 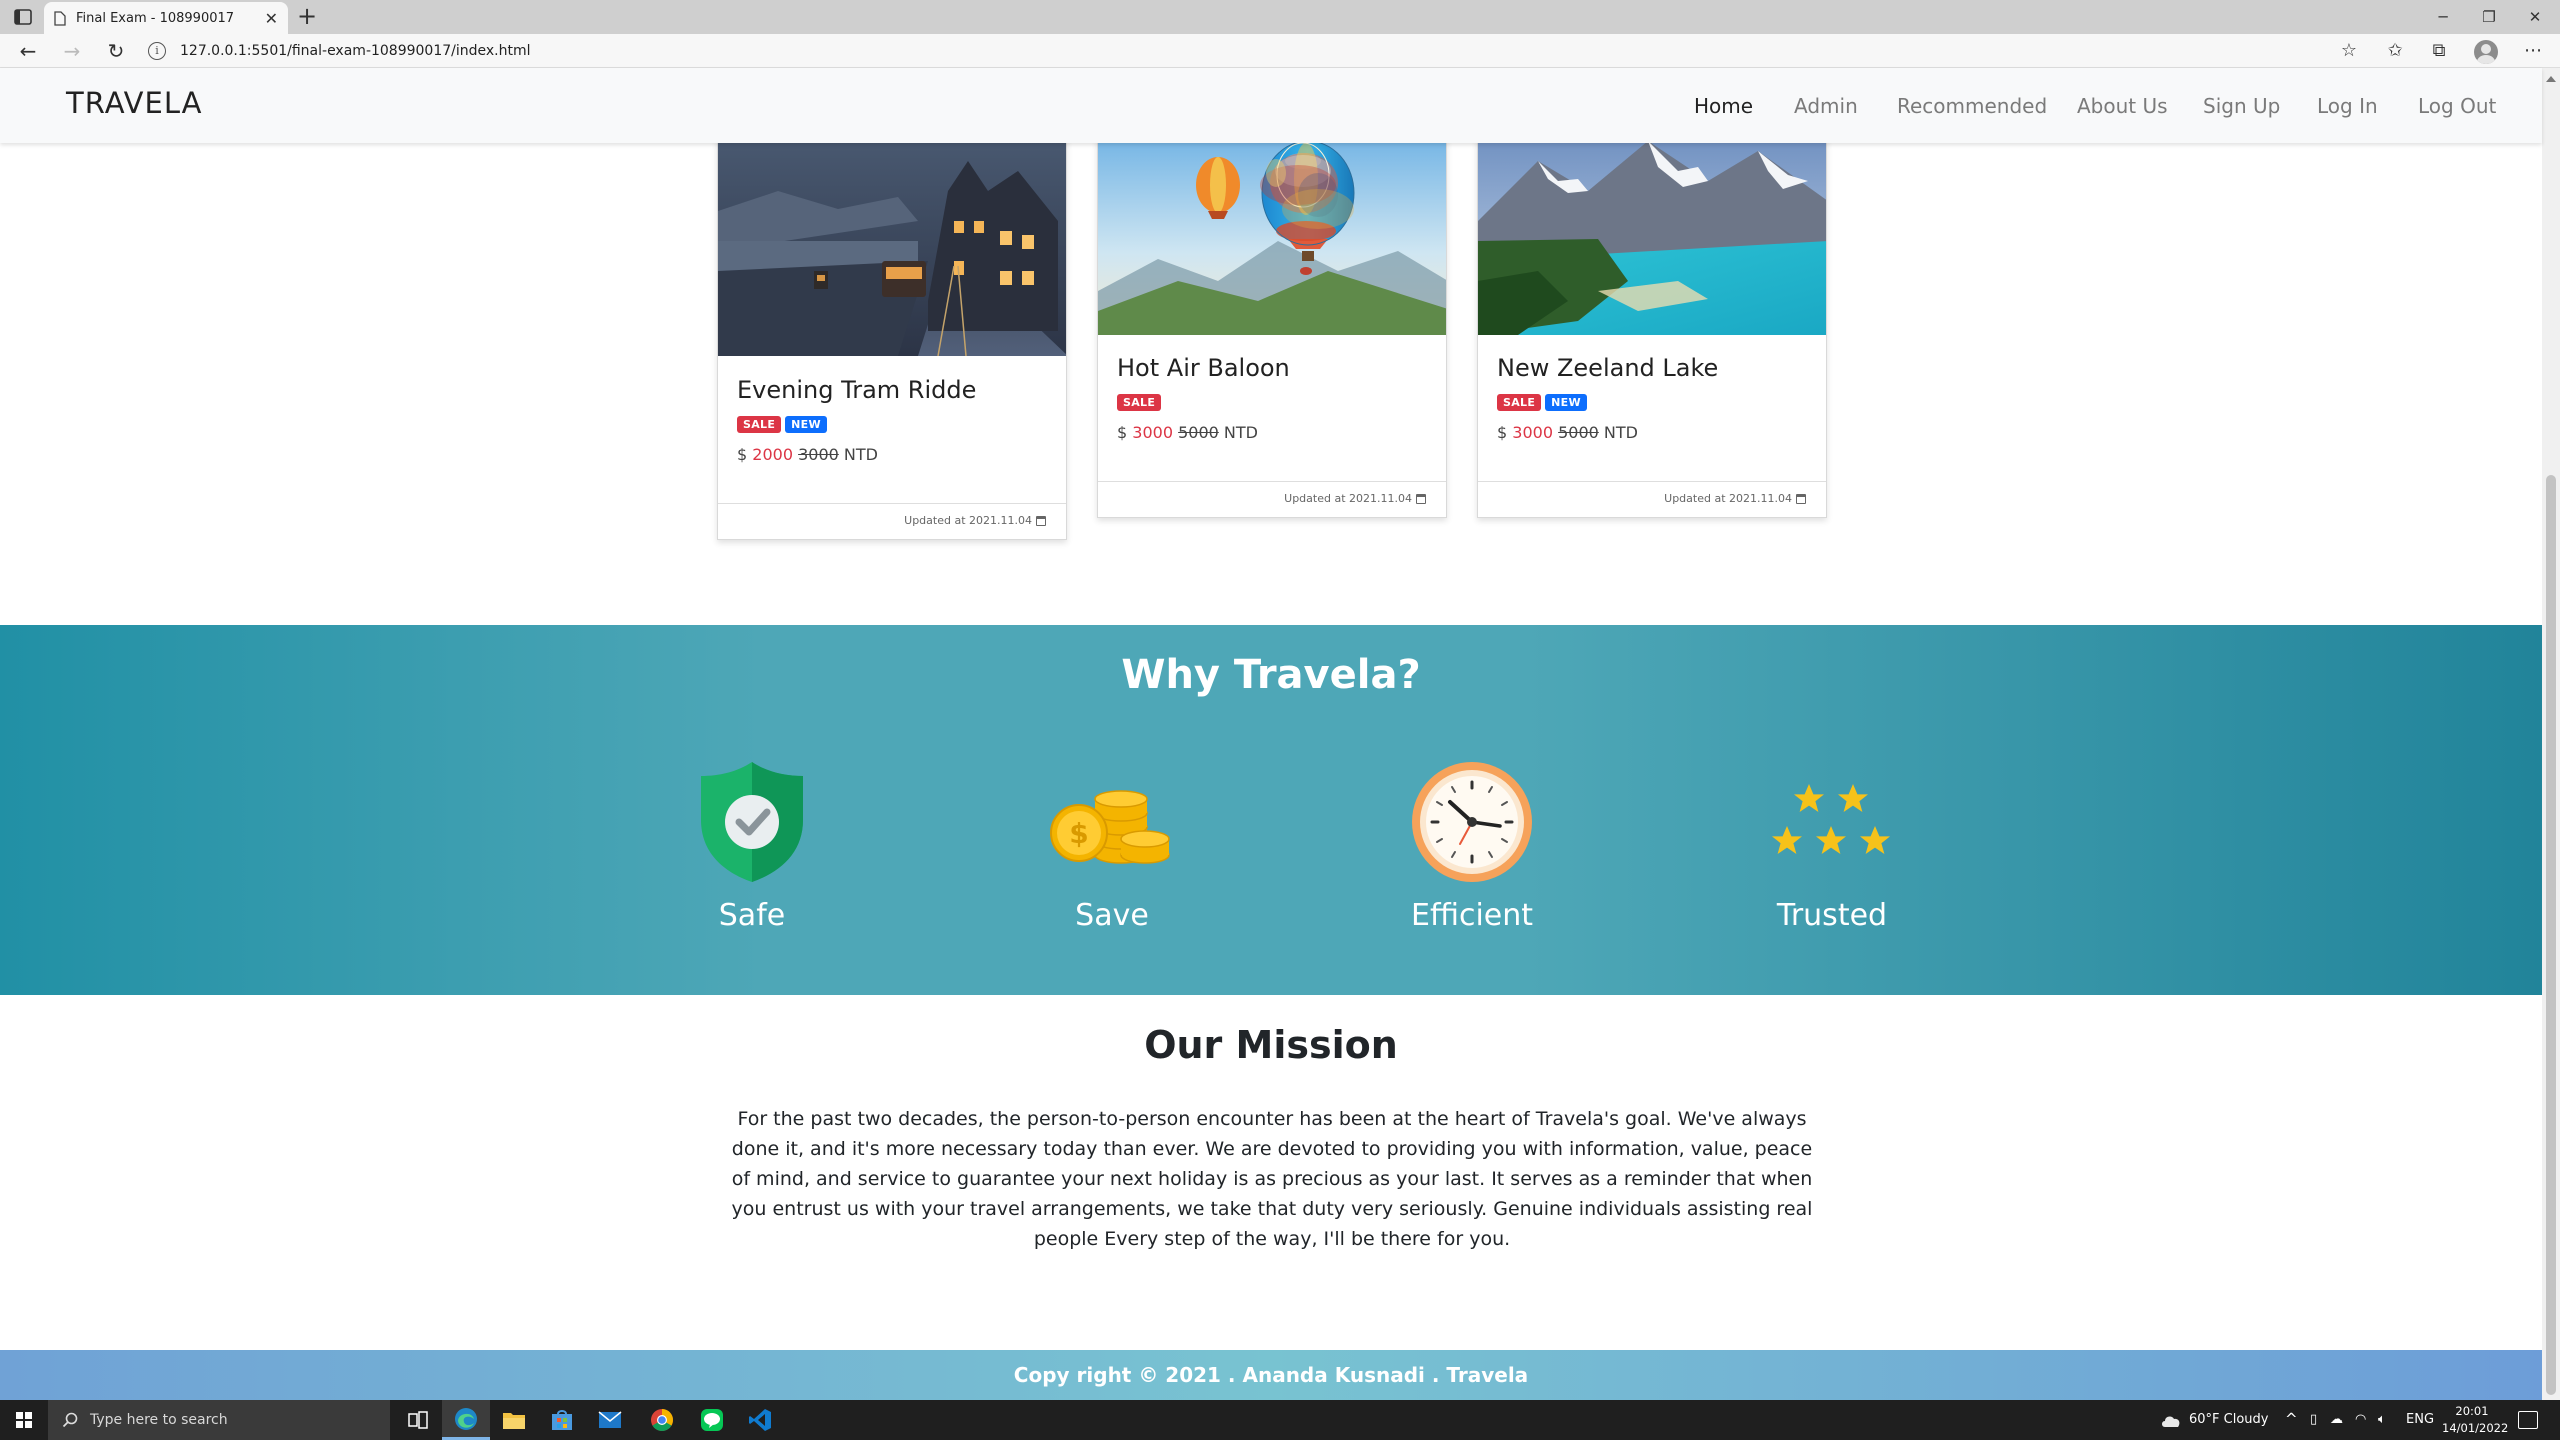 What do you see at coordinates (2291, 1419) in the screenshot?
I see `tray-chevron-icon: ^` at bounding box center [2291, 1419].